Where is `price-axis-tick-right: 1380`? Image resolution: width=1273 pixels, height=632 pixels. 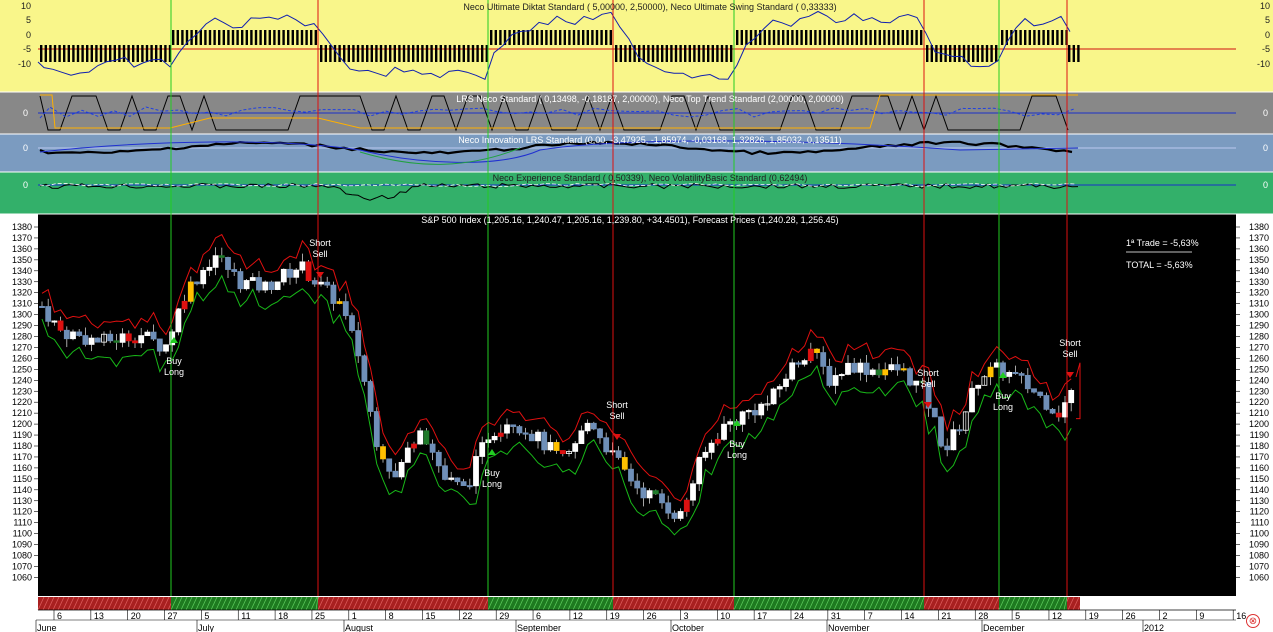
price-axis-tick-right: 1380 is located at coordinates (1259, 227).